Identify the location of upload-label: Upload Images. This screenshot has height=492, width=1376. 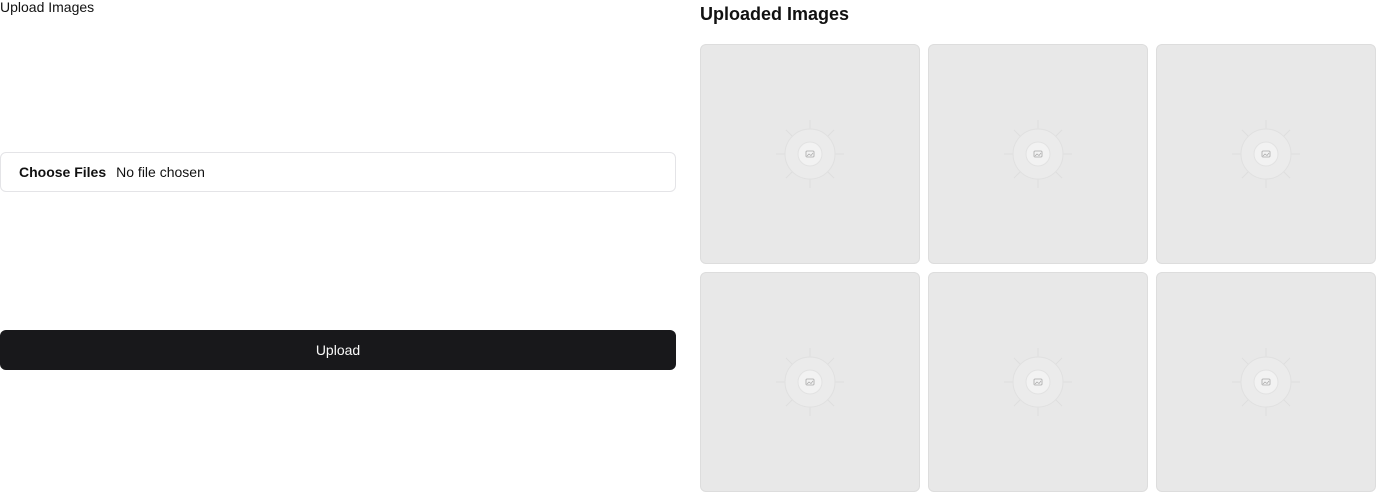
(47, 7).